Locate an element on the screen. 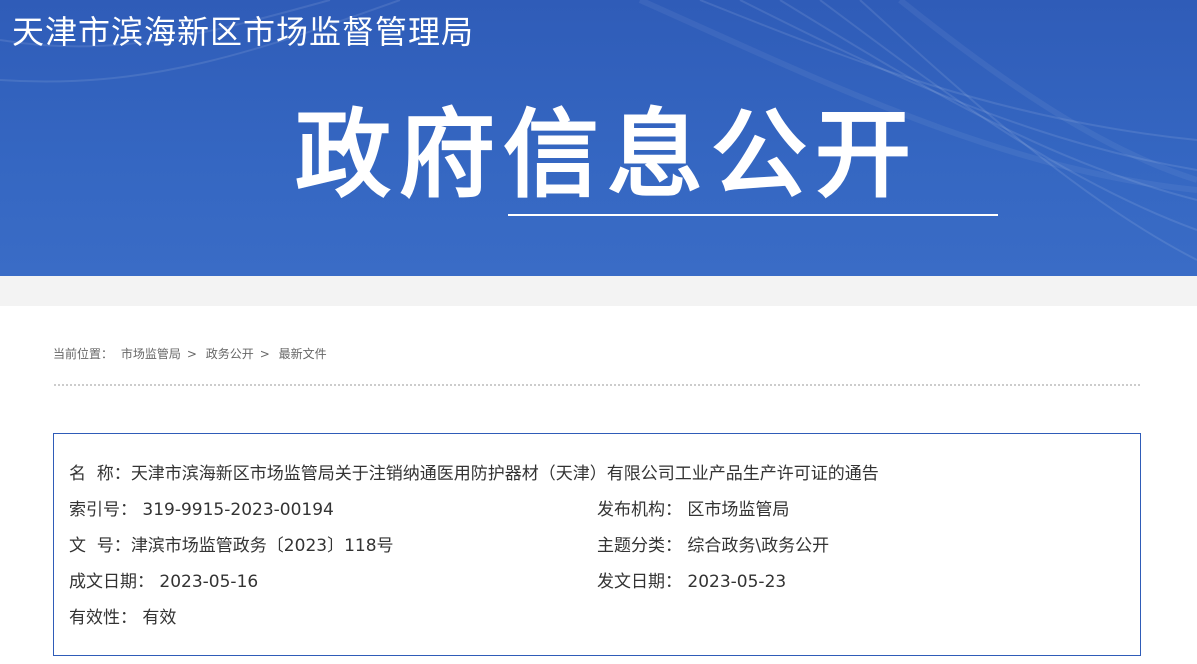 This screenshot has width=1197, height=664. breadcrumb: 当前位置： 市场监管局 > 政务公开 > 最新文件 is located at coordinates (192, 354).